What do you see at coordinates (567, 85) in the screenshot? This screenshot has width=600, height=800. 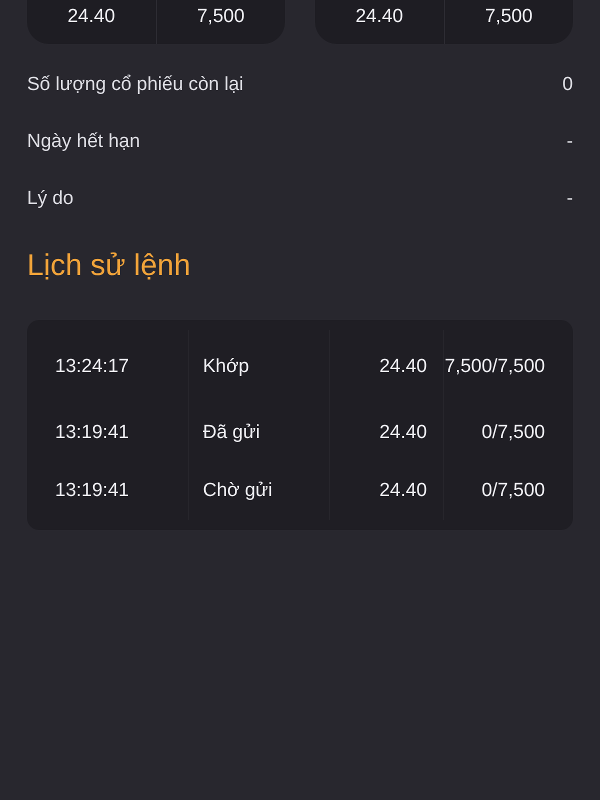 I see `detail-value: 0` at bounding box center [567, 85].